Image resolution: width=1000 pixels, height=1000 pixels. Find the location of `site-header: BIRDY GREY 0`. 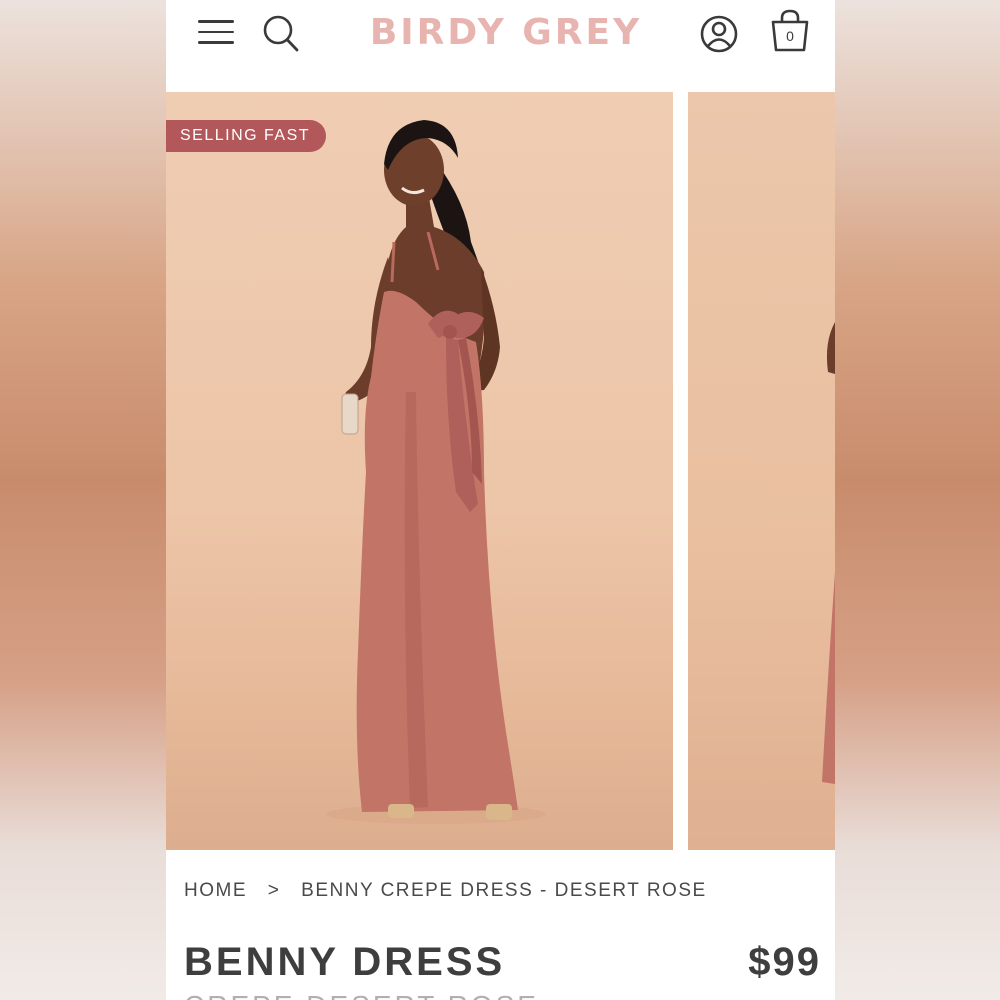

site-header: BIRDY GREY 0 is located at coordinates (500, 45).